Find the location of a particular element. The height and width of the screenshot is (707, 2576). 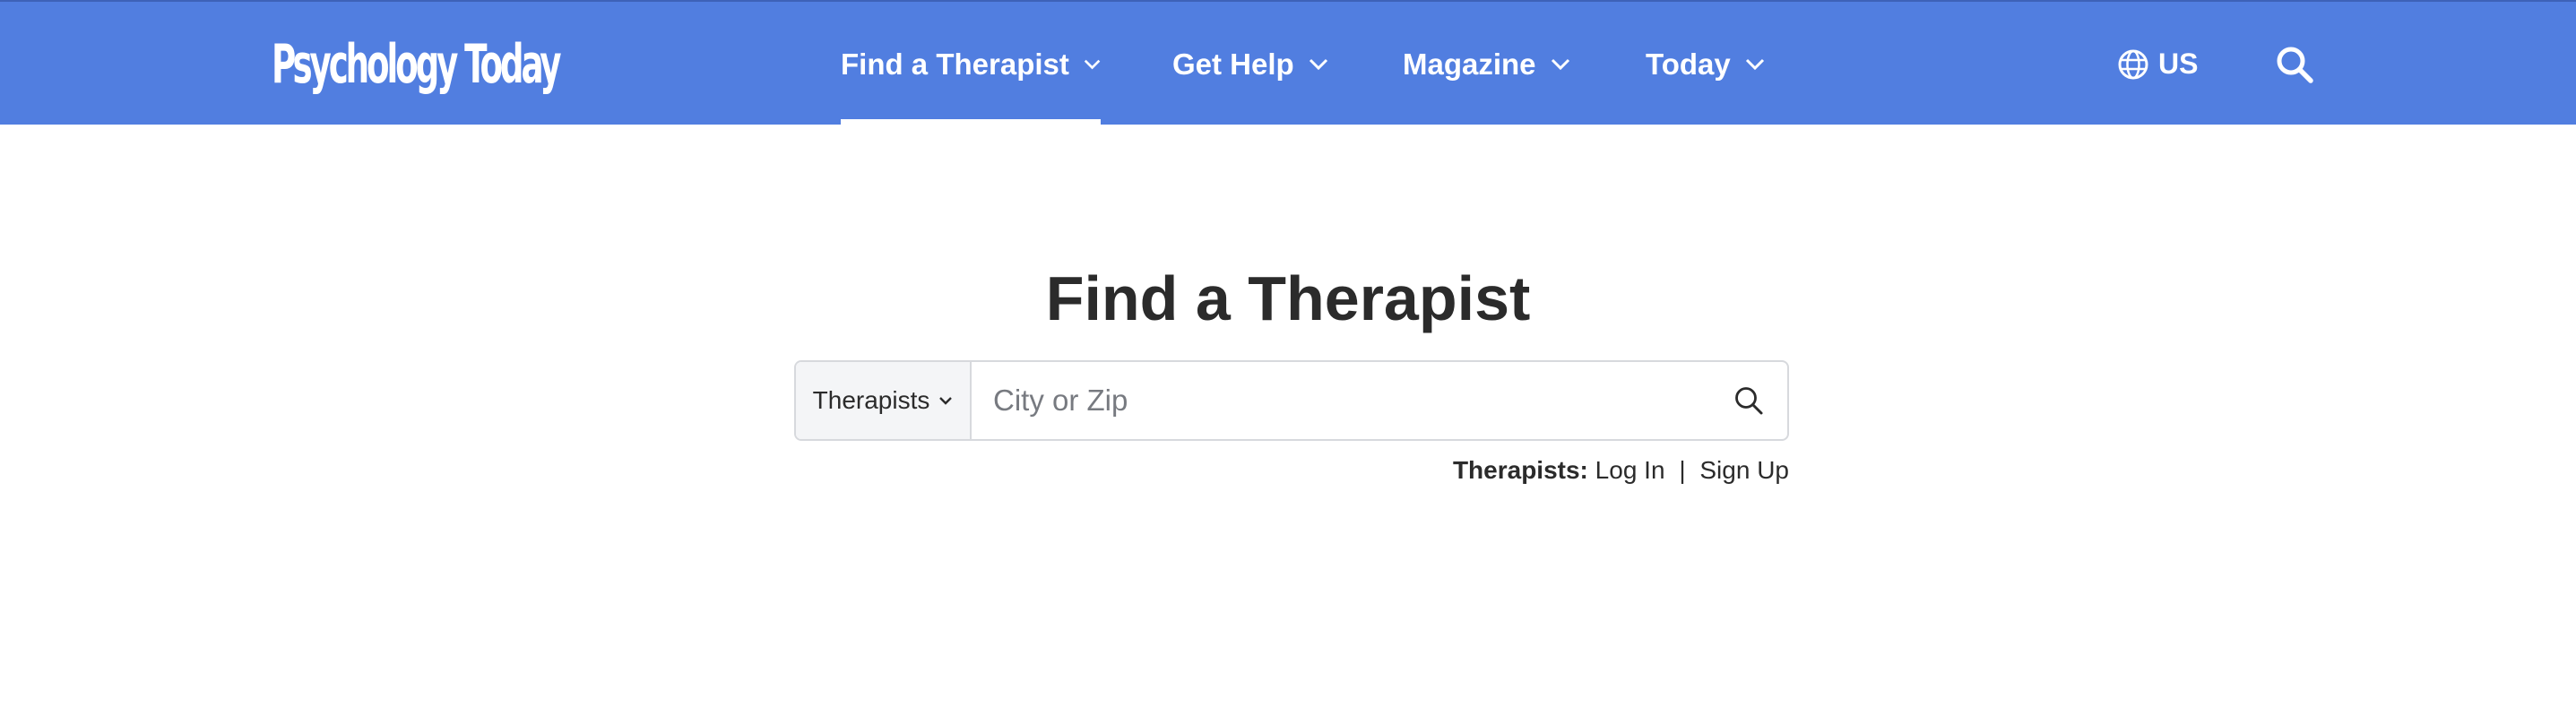

nav-label: Get Help is located at coordinates (1233, 64).